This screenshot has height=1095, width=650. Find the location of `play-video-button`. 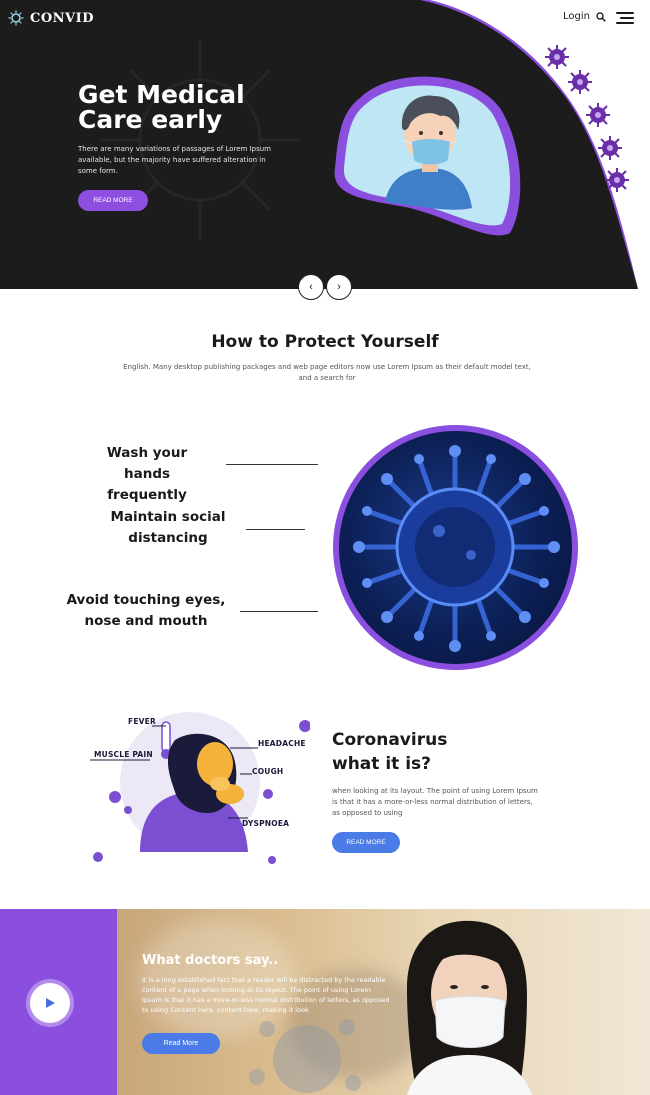

play-video-button is located at coordinates (50, 1003).